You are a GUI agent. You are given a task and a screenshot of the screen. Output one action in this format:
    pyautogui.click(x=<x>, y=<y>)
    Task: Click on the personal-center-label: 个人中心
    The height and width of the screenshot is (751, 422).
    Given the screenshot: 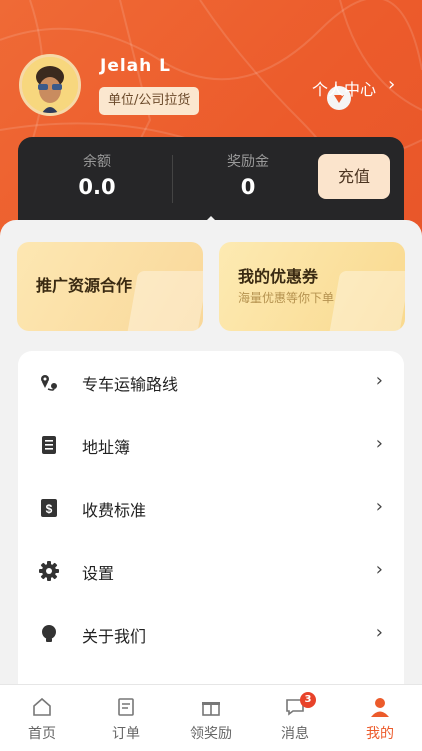 What is the action you would take?
    pyautogui.click(x=344, y=89)
    